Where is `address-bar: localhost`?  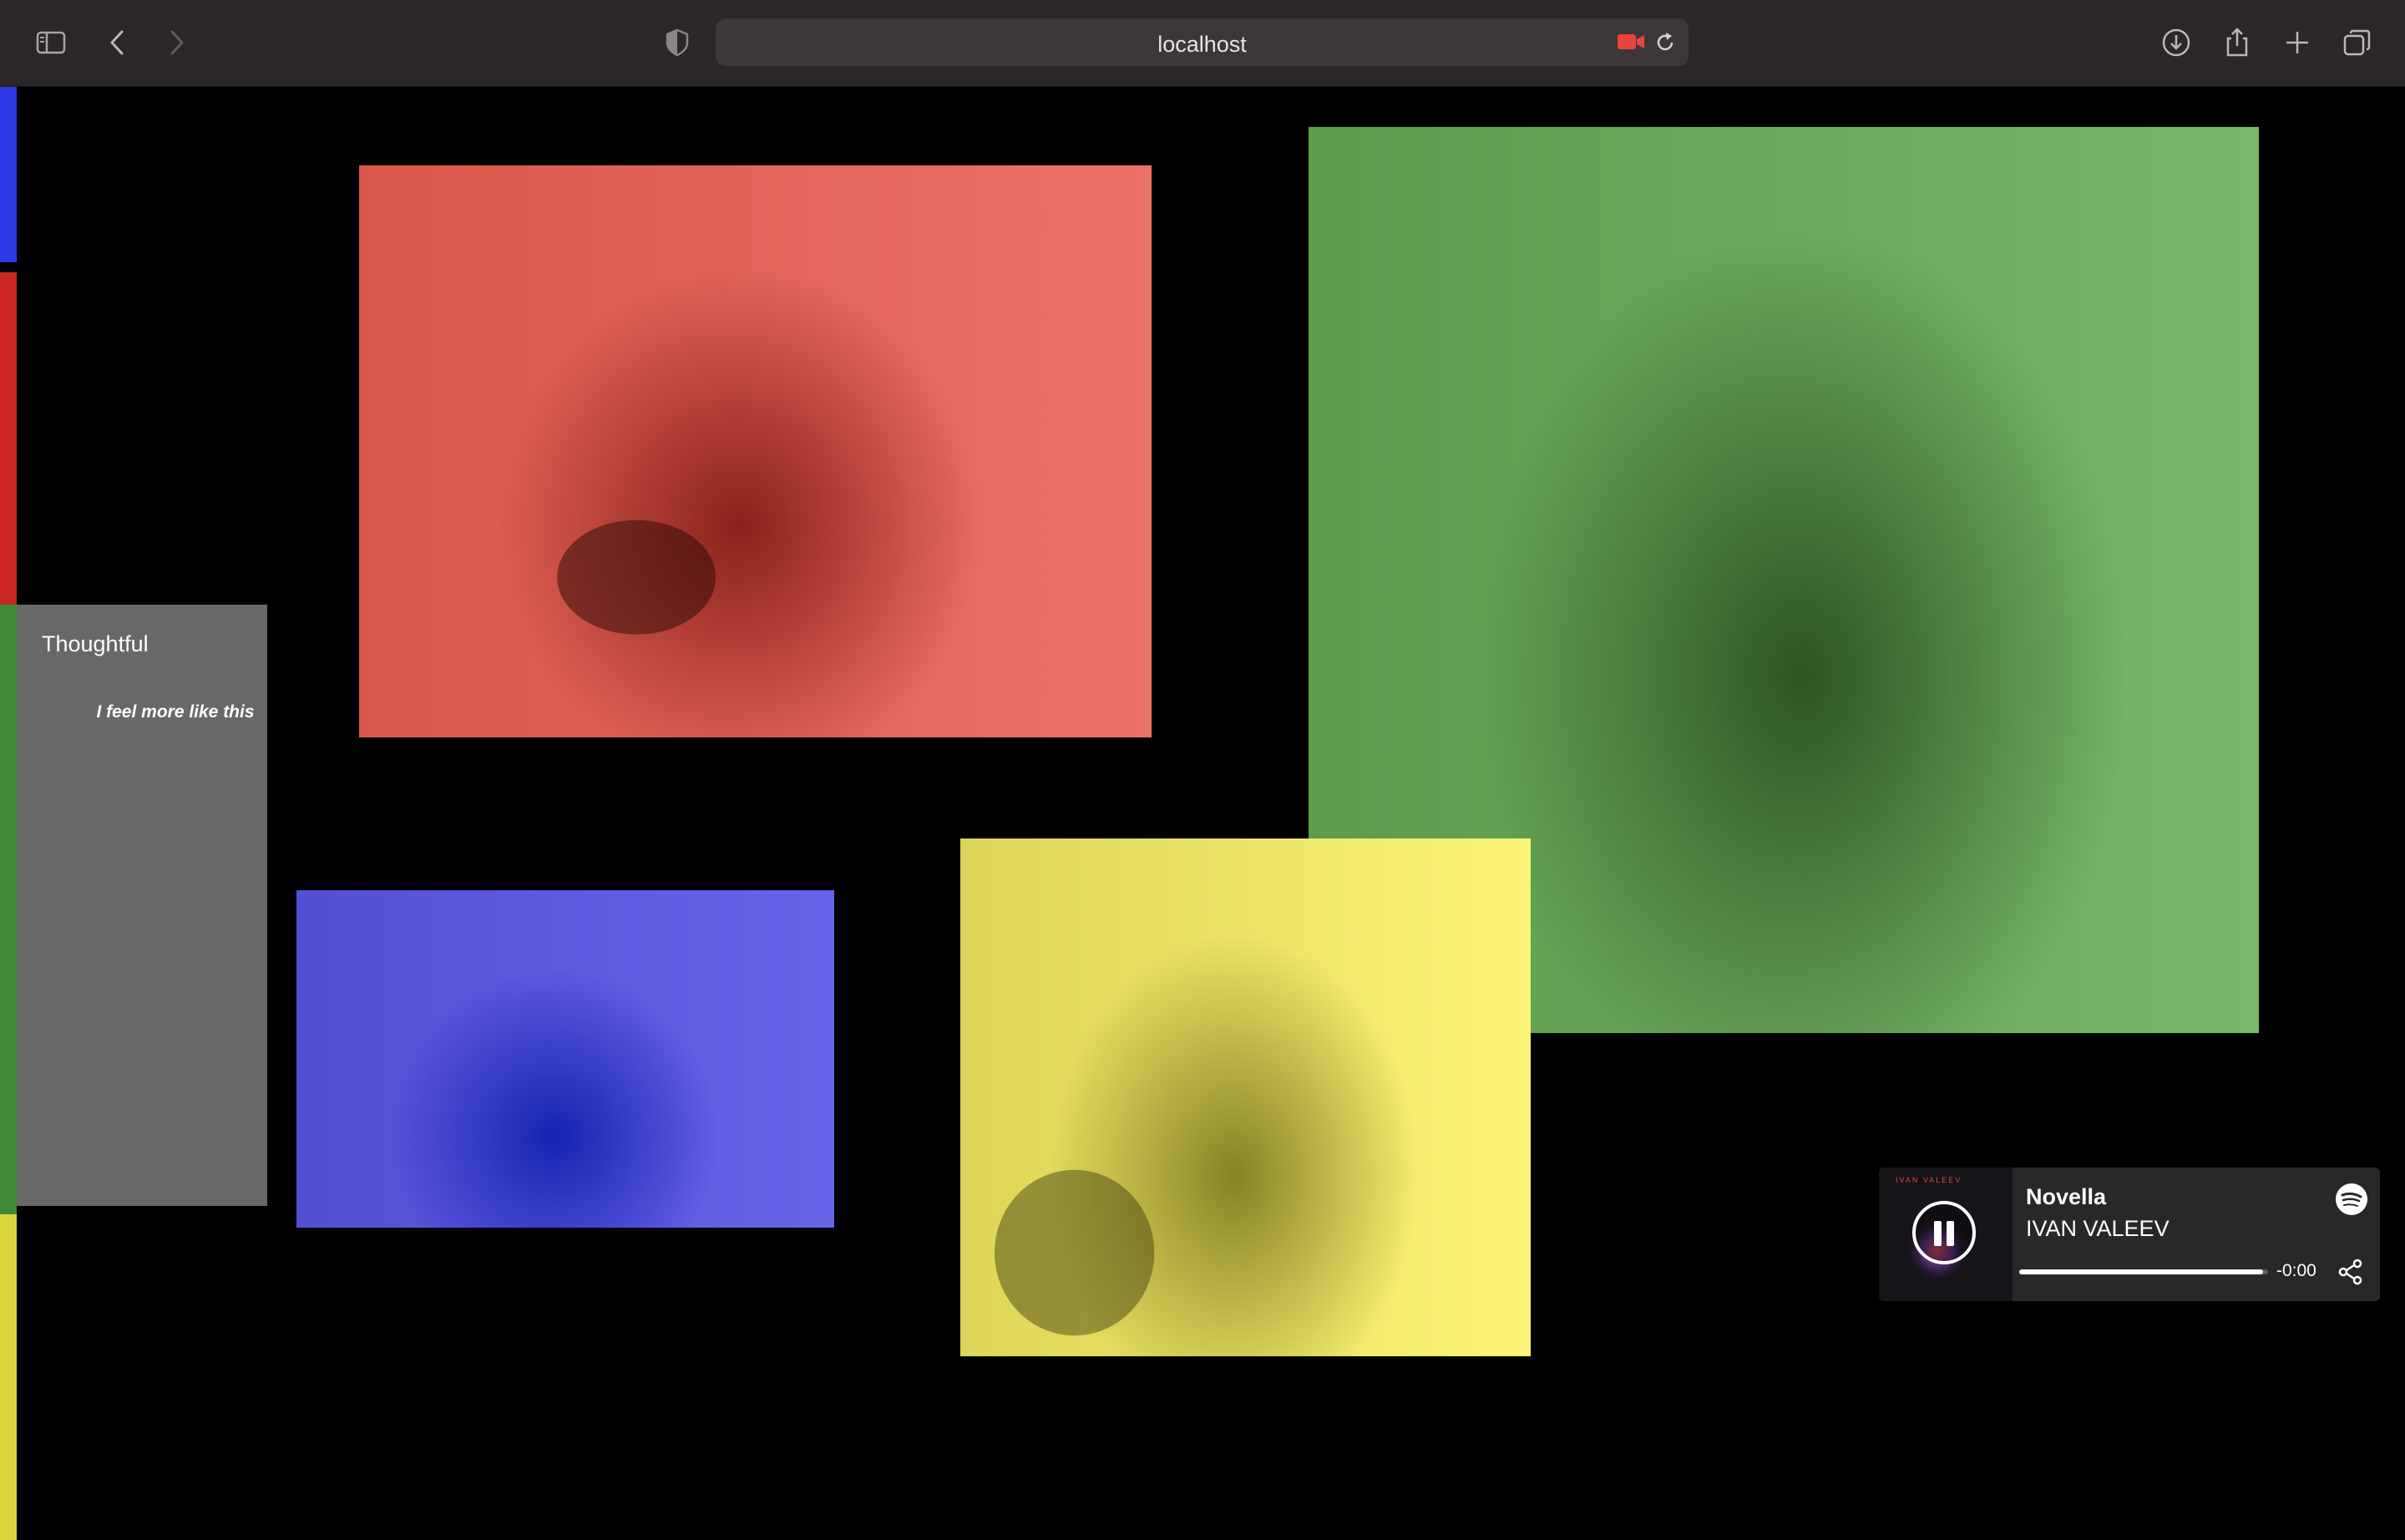
address-bar: localhost is located at coordinates (1202, 42).